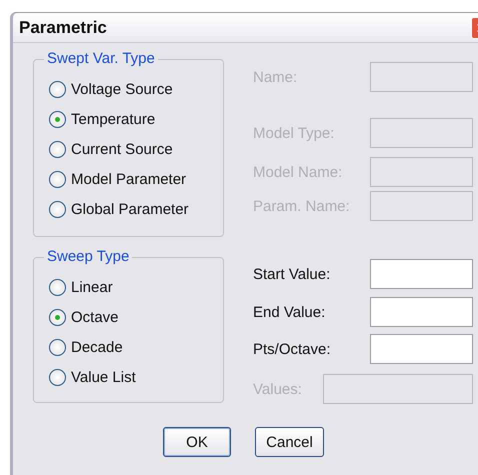 The width and height of the screenshot is (478, 475). I want to click on field-label: Pts/Octave:, so click(292, 349).